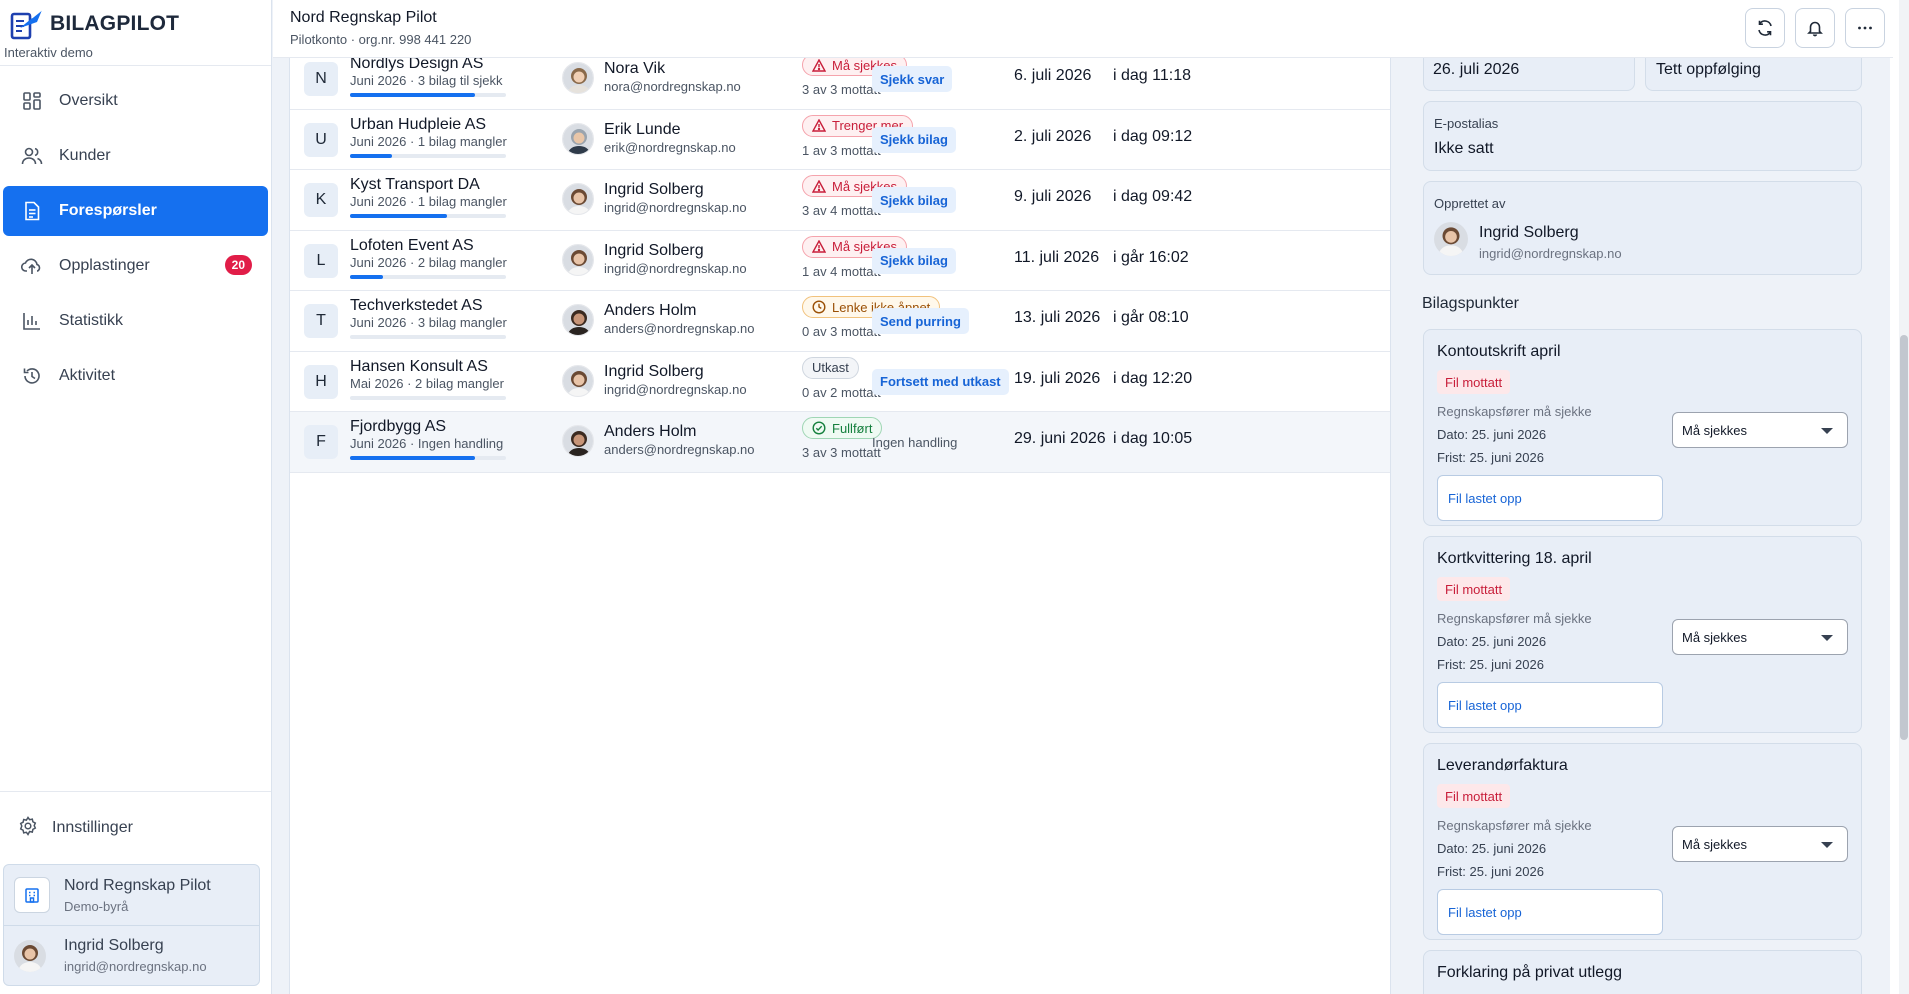 The image size is (1909, 994). I want to click on customer-name: Fjordbygg AS, so click(398, 427).